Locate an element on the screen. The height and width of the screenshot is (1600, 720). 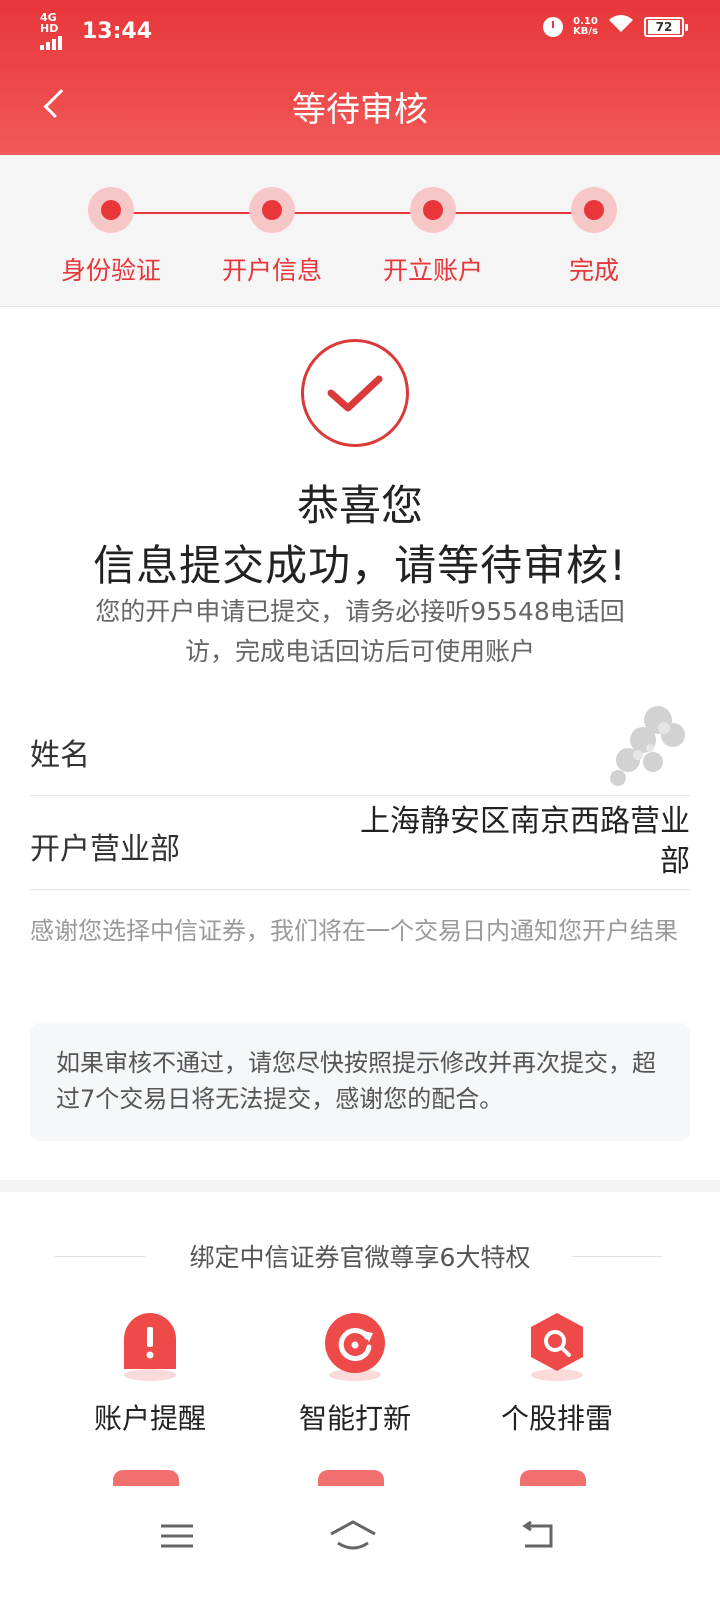
name-row: 姓名 is located at coordinates (360, 749).